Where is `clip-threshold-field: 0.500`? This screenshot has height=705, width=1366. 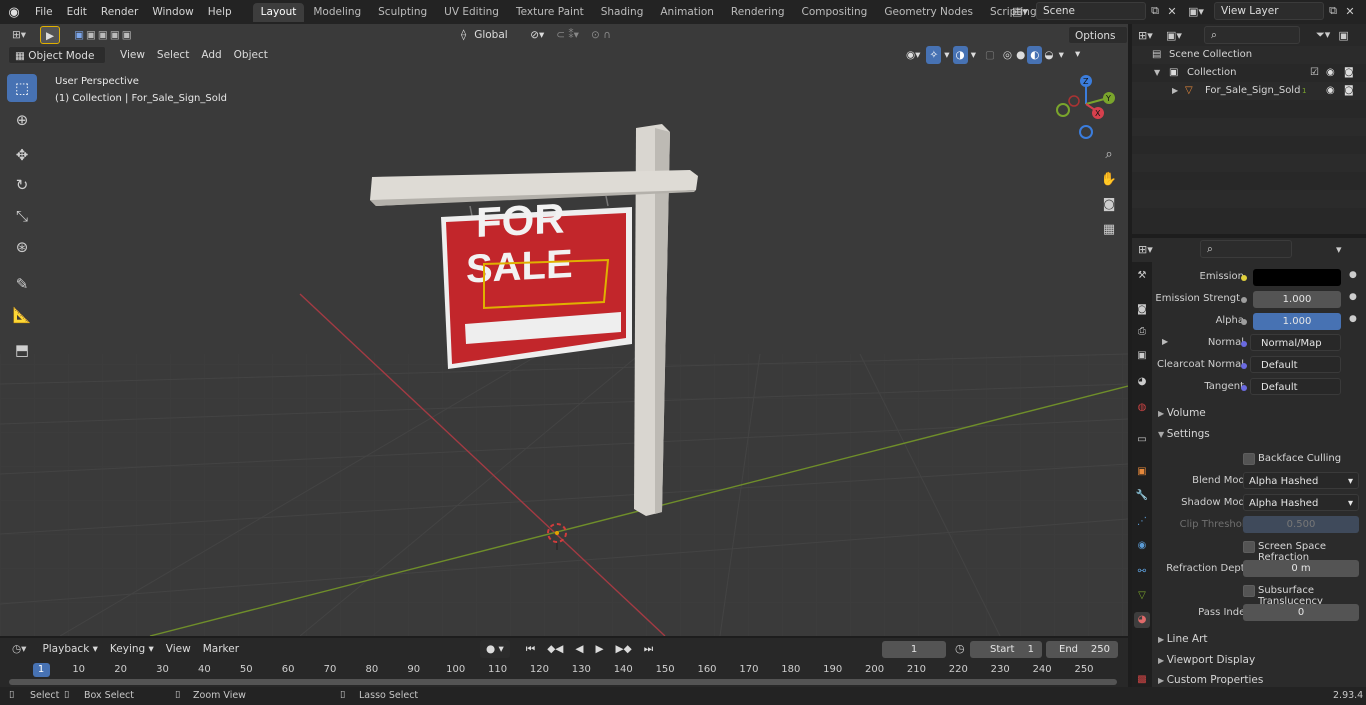
clip-threshold-field: 0.500 is located at coordinates (1301, 524).